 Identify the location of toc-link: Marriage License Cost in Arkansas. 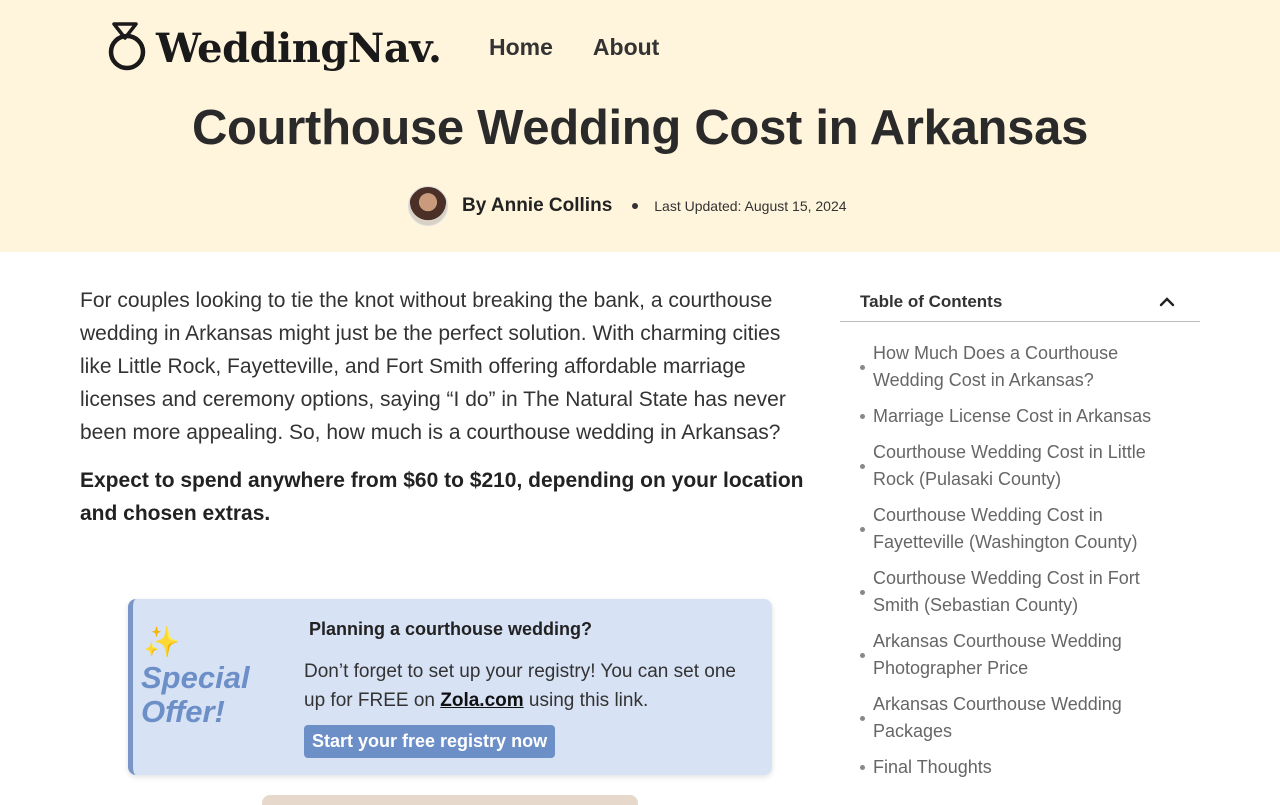
(1018, 416).